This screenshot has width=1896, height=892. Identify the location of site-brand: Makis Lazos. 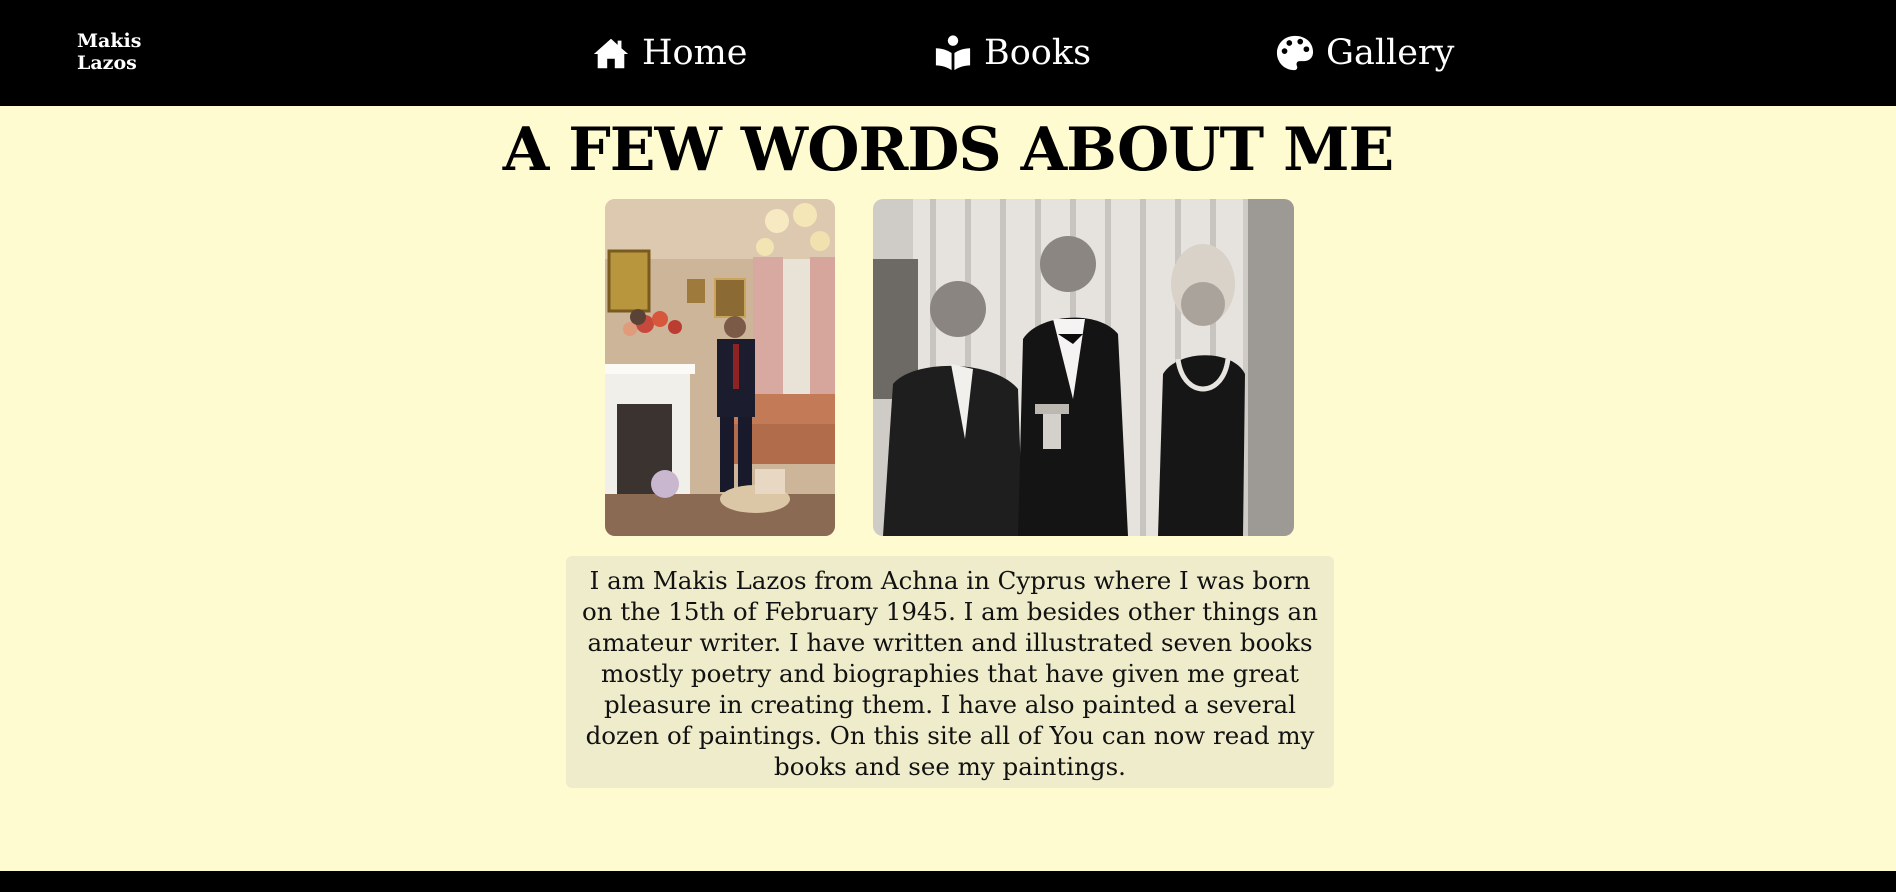
(109, 52).